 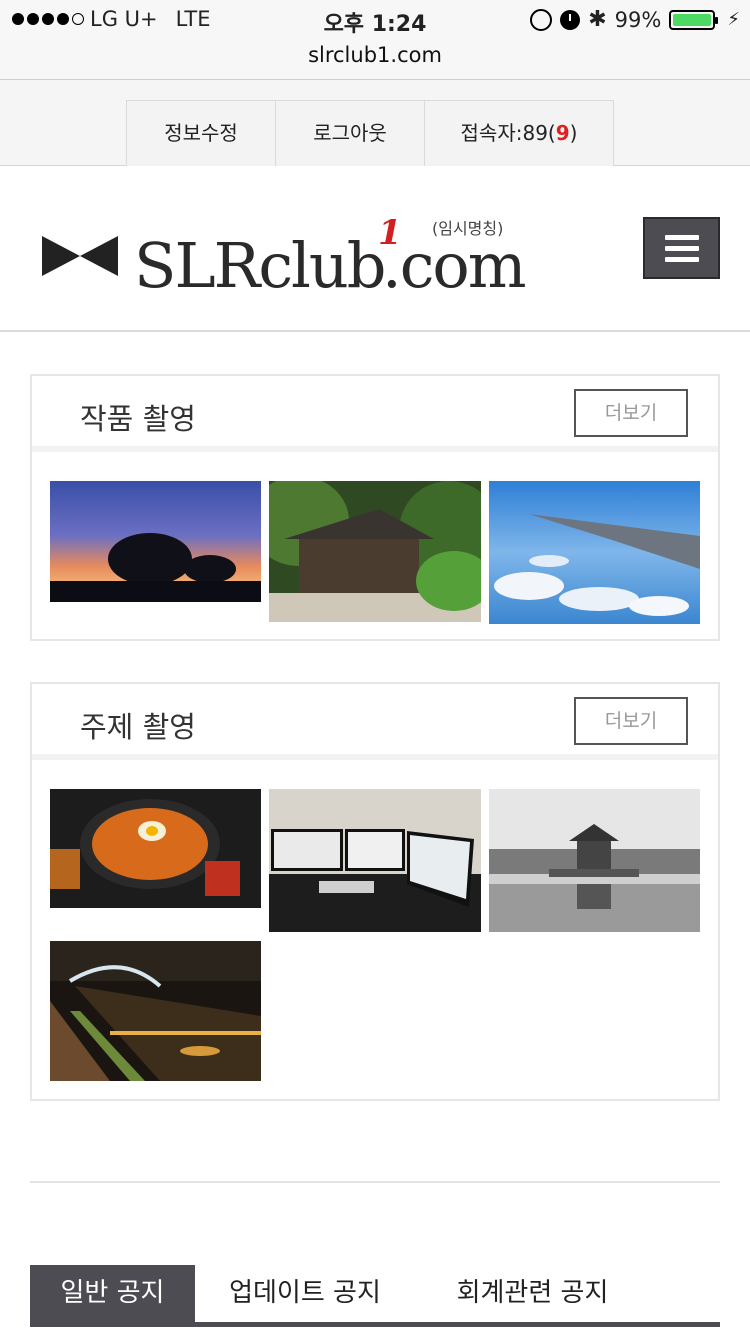 I want to click on visitors-label-end: ), so click(x=573, y=133).